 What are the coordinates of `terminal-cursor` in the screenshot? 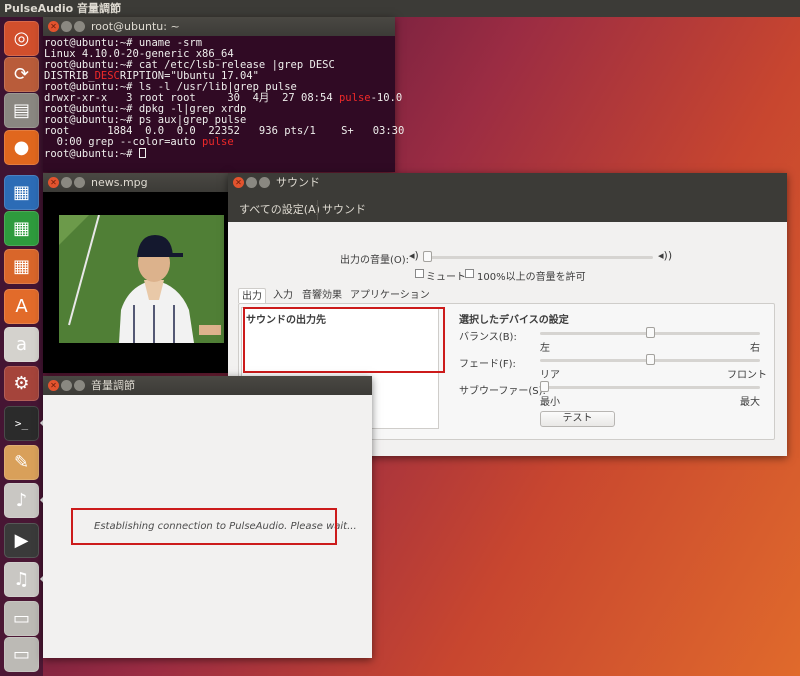 It's located at (142, 153).